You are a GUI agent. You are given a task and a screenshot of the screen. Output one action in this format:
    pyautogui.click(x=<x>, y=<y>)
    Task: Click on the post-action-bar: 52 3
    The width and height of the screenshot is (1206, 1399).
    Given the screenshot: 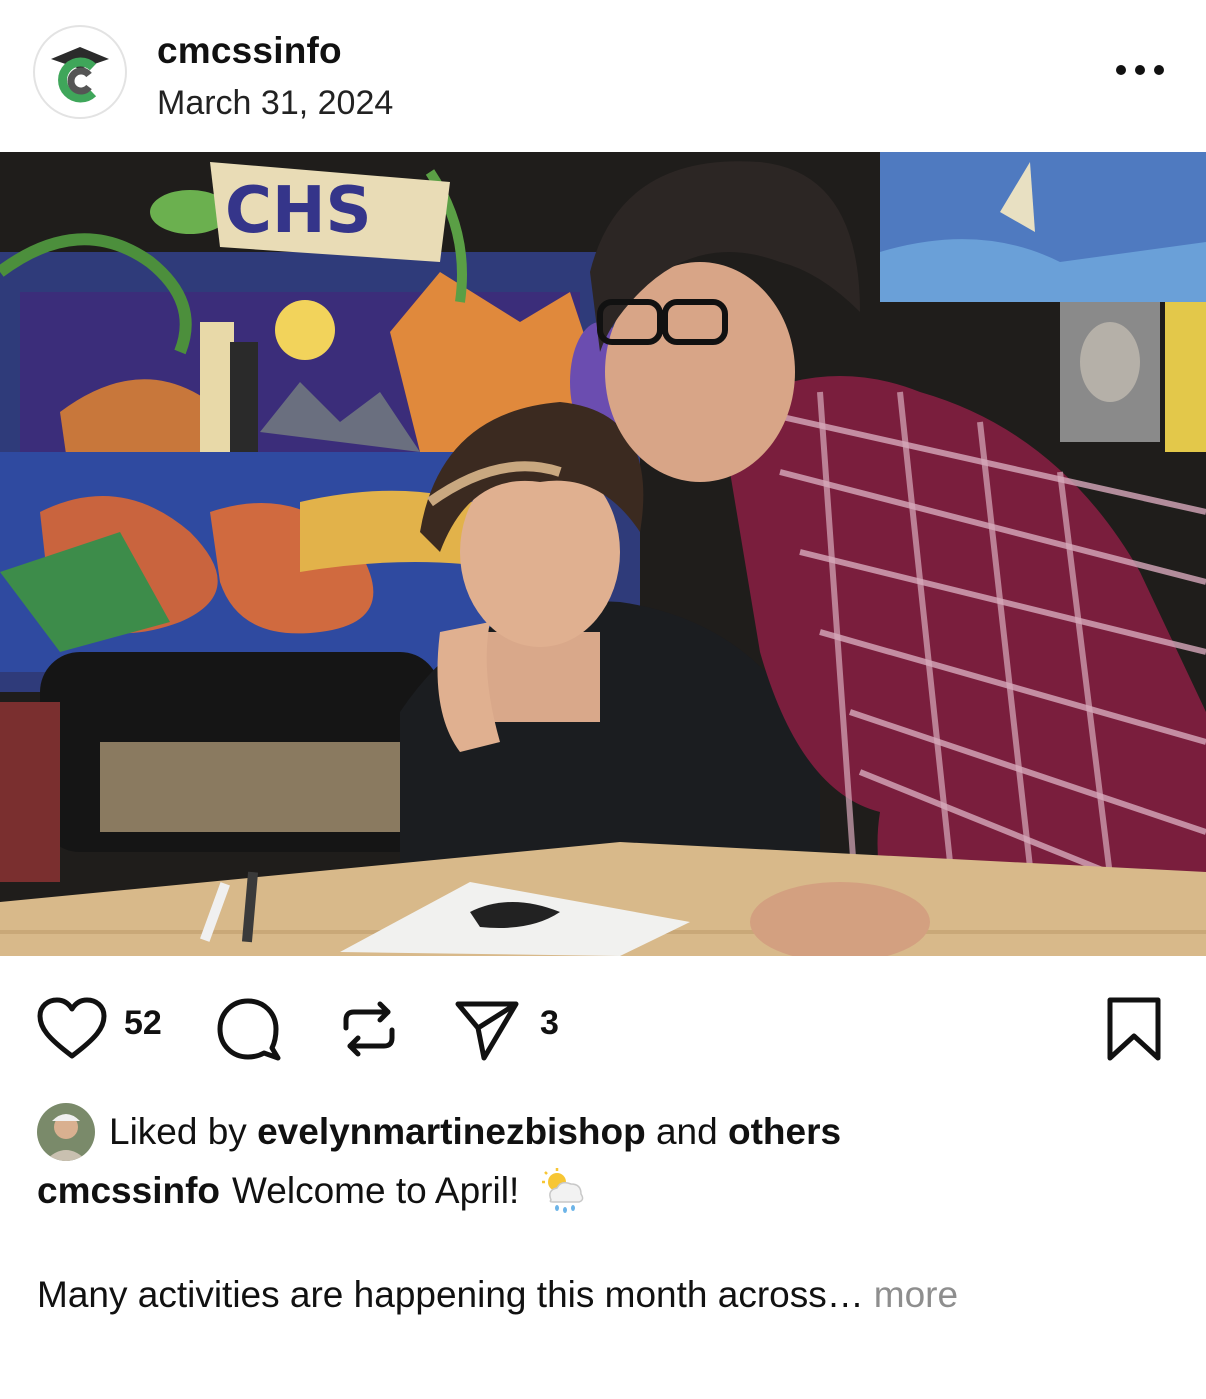 What is the action you would take?
    pyautogui.click(x=603, y=1030)
    